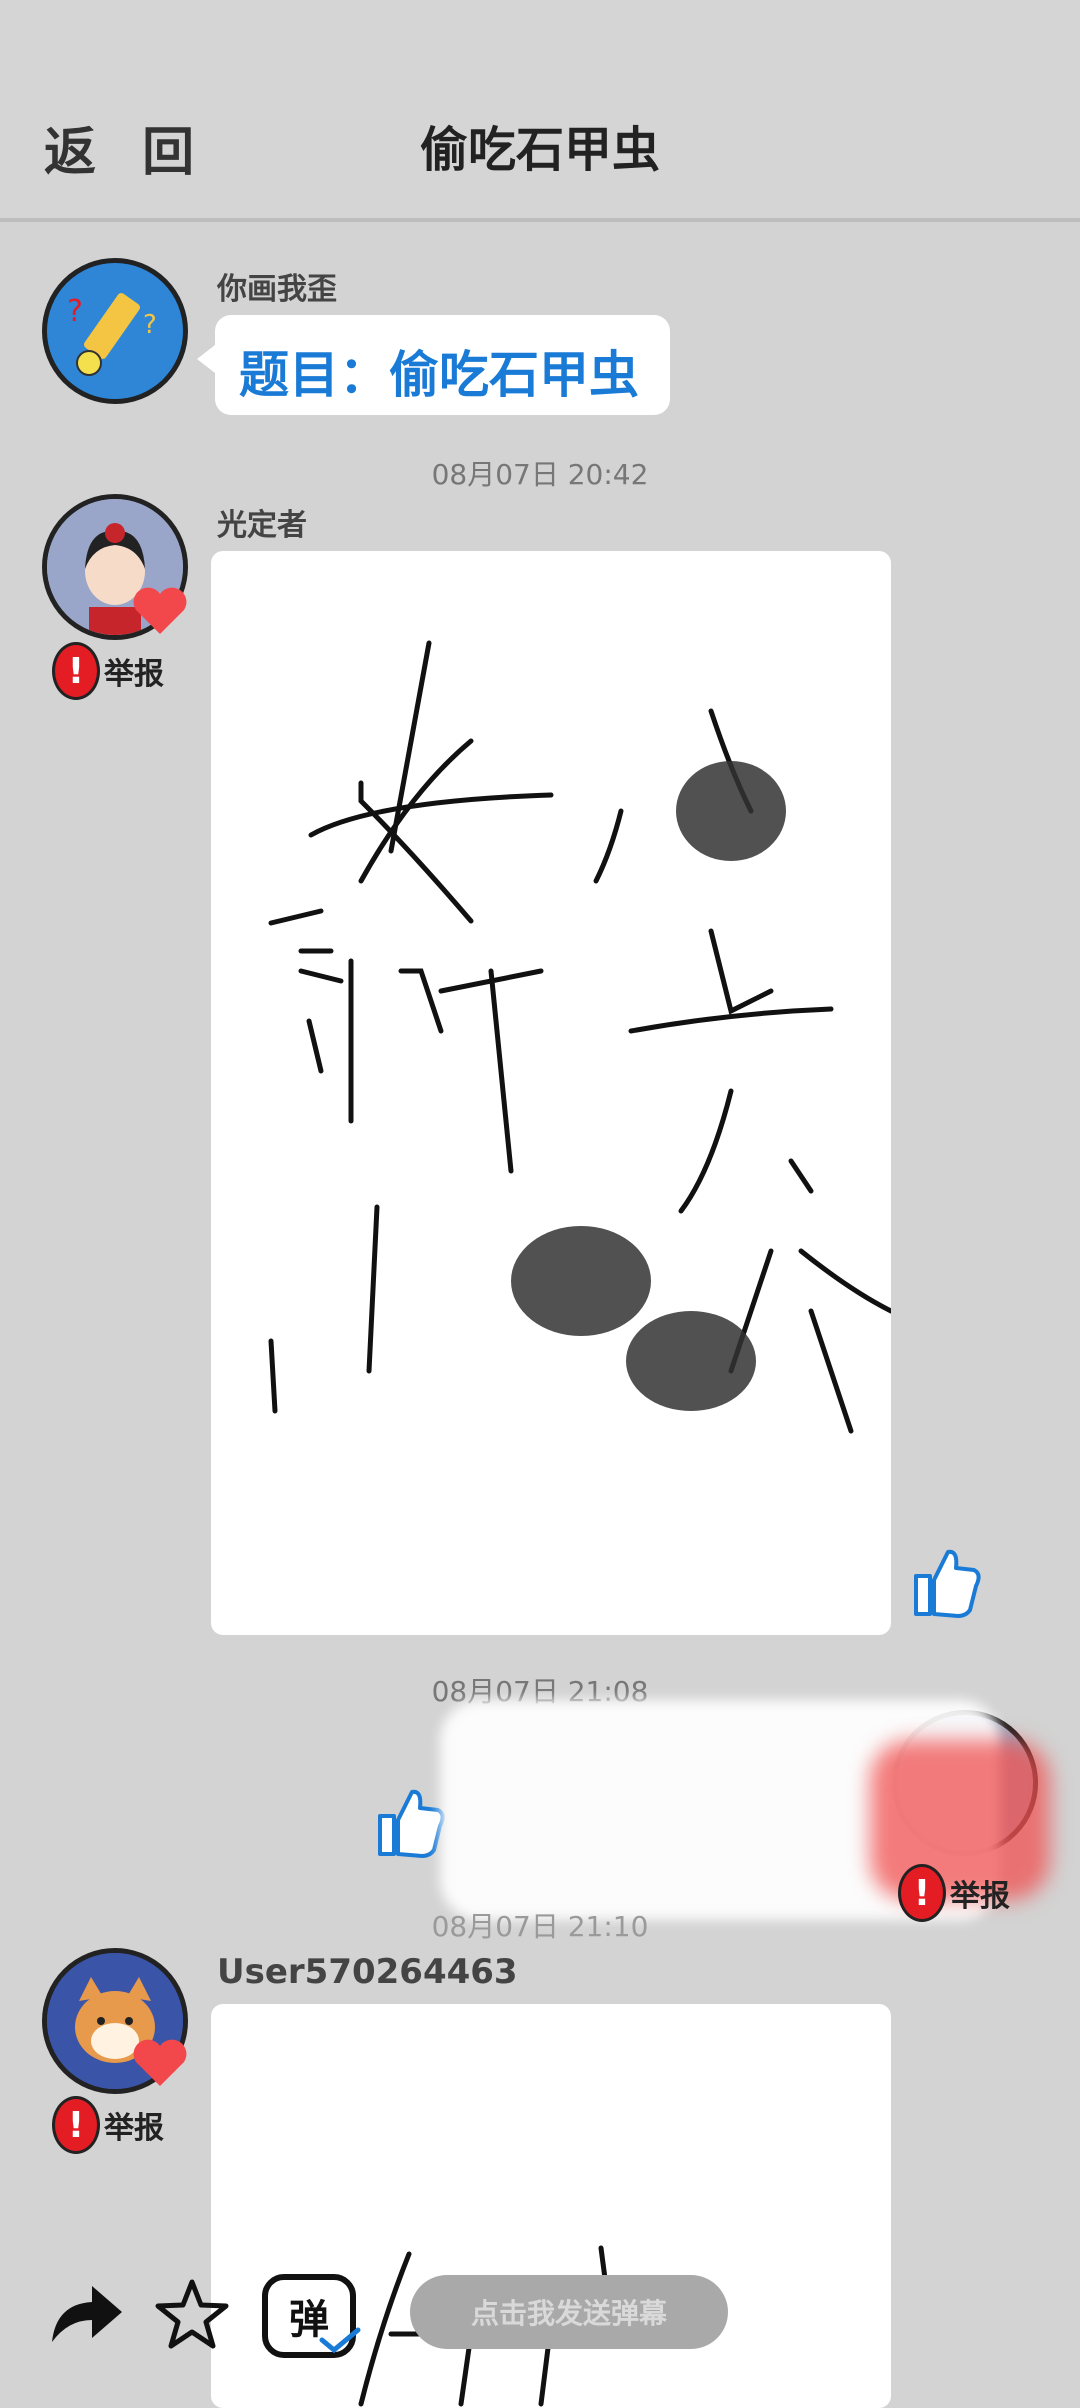 The image size is (1080, 2408). Describe the element at coordinates (340, 2340) in the screenshot. I see `check-icon` at that location.